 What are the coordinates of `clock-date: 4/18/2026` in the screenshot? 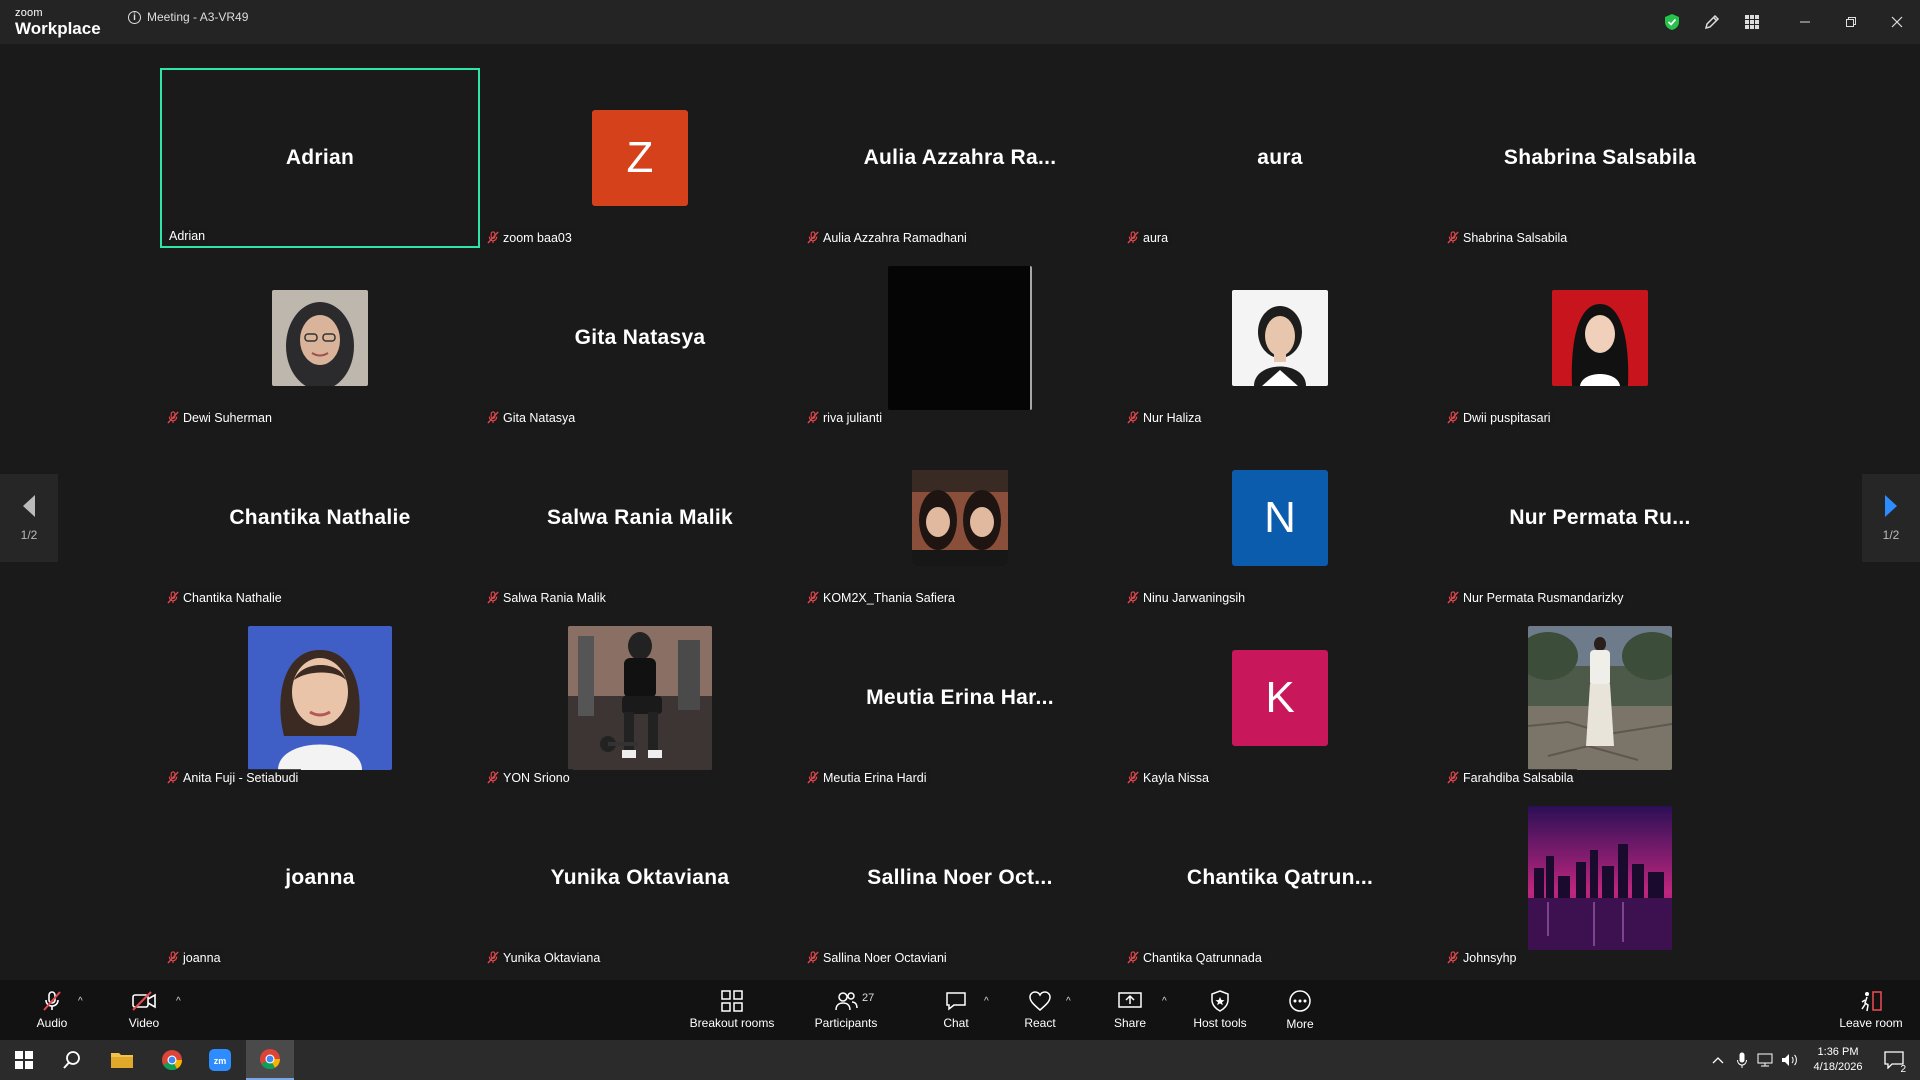 It's located at (1838, 1067).